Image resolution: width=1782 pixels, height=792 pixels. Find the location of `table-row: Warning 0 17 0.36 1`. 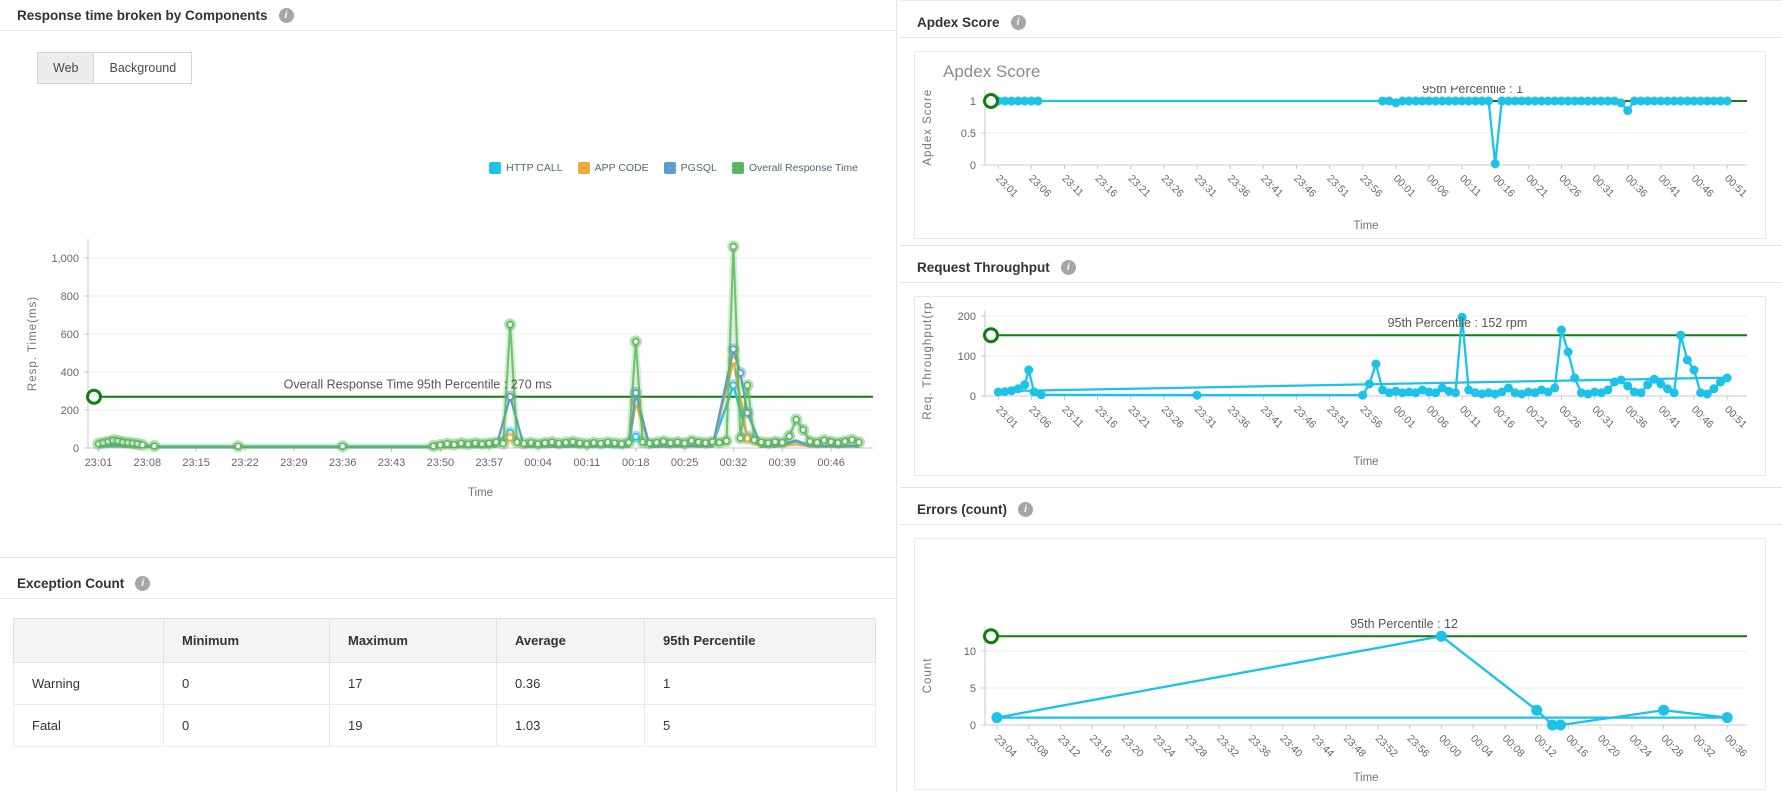

table-row: Warning 0 17 0.36 1 is located at coordinates (444, 683).